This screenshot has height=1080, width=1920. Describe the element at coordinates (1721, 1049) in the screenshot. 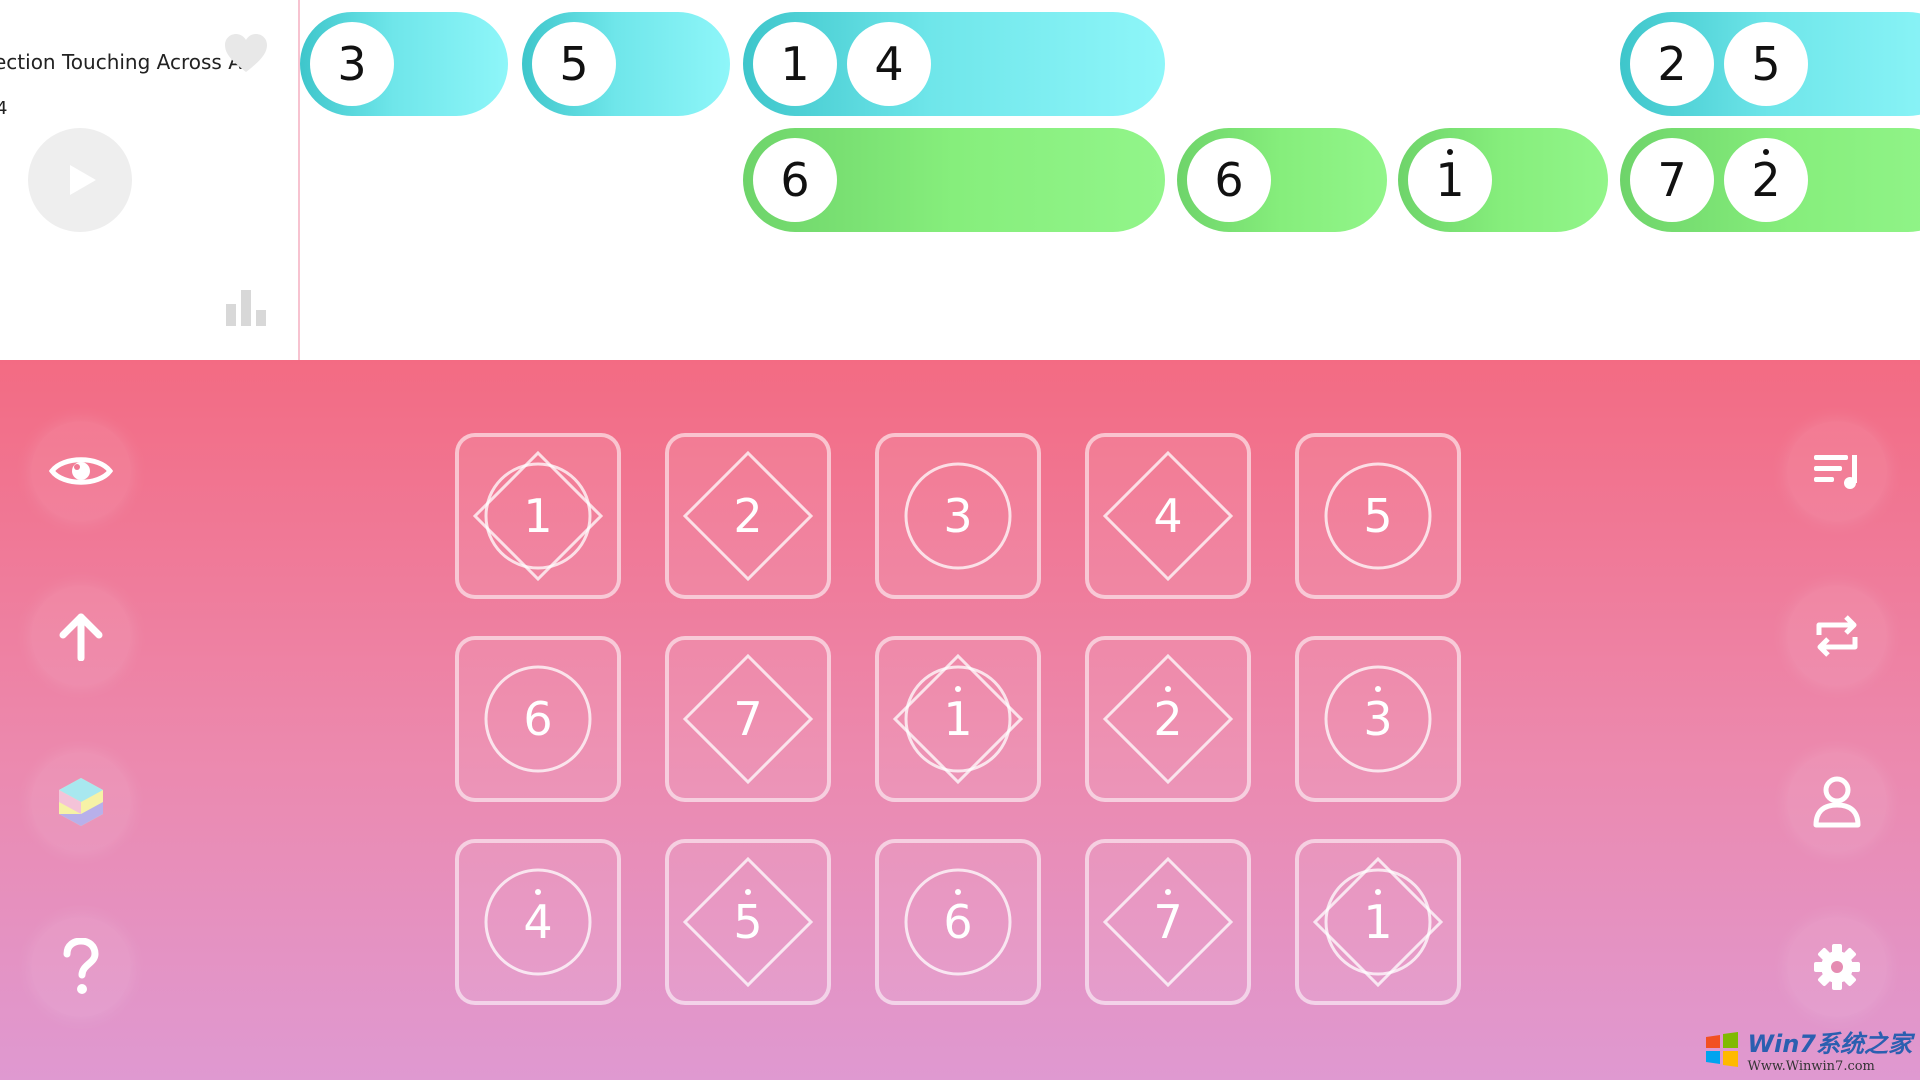

I see `windows-logo-icon` at that location.